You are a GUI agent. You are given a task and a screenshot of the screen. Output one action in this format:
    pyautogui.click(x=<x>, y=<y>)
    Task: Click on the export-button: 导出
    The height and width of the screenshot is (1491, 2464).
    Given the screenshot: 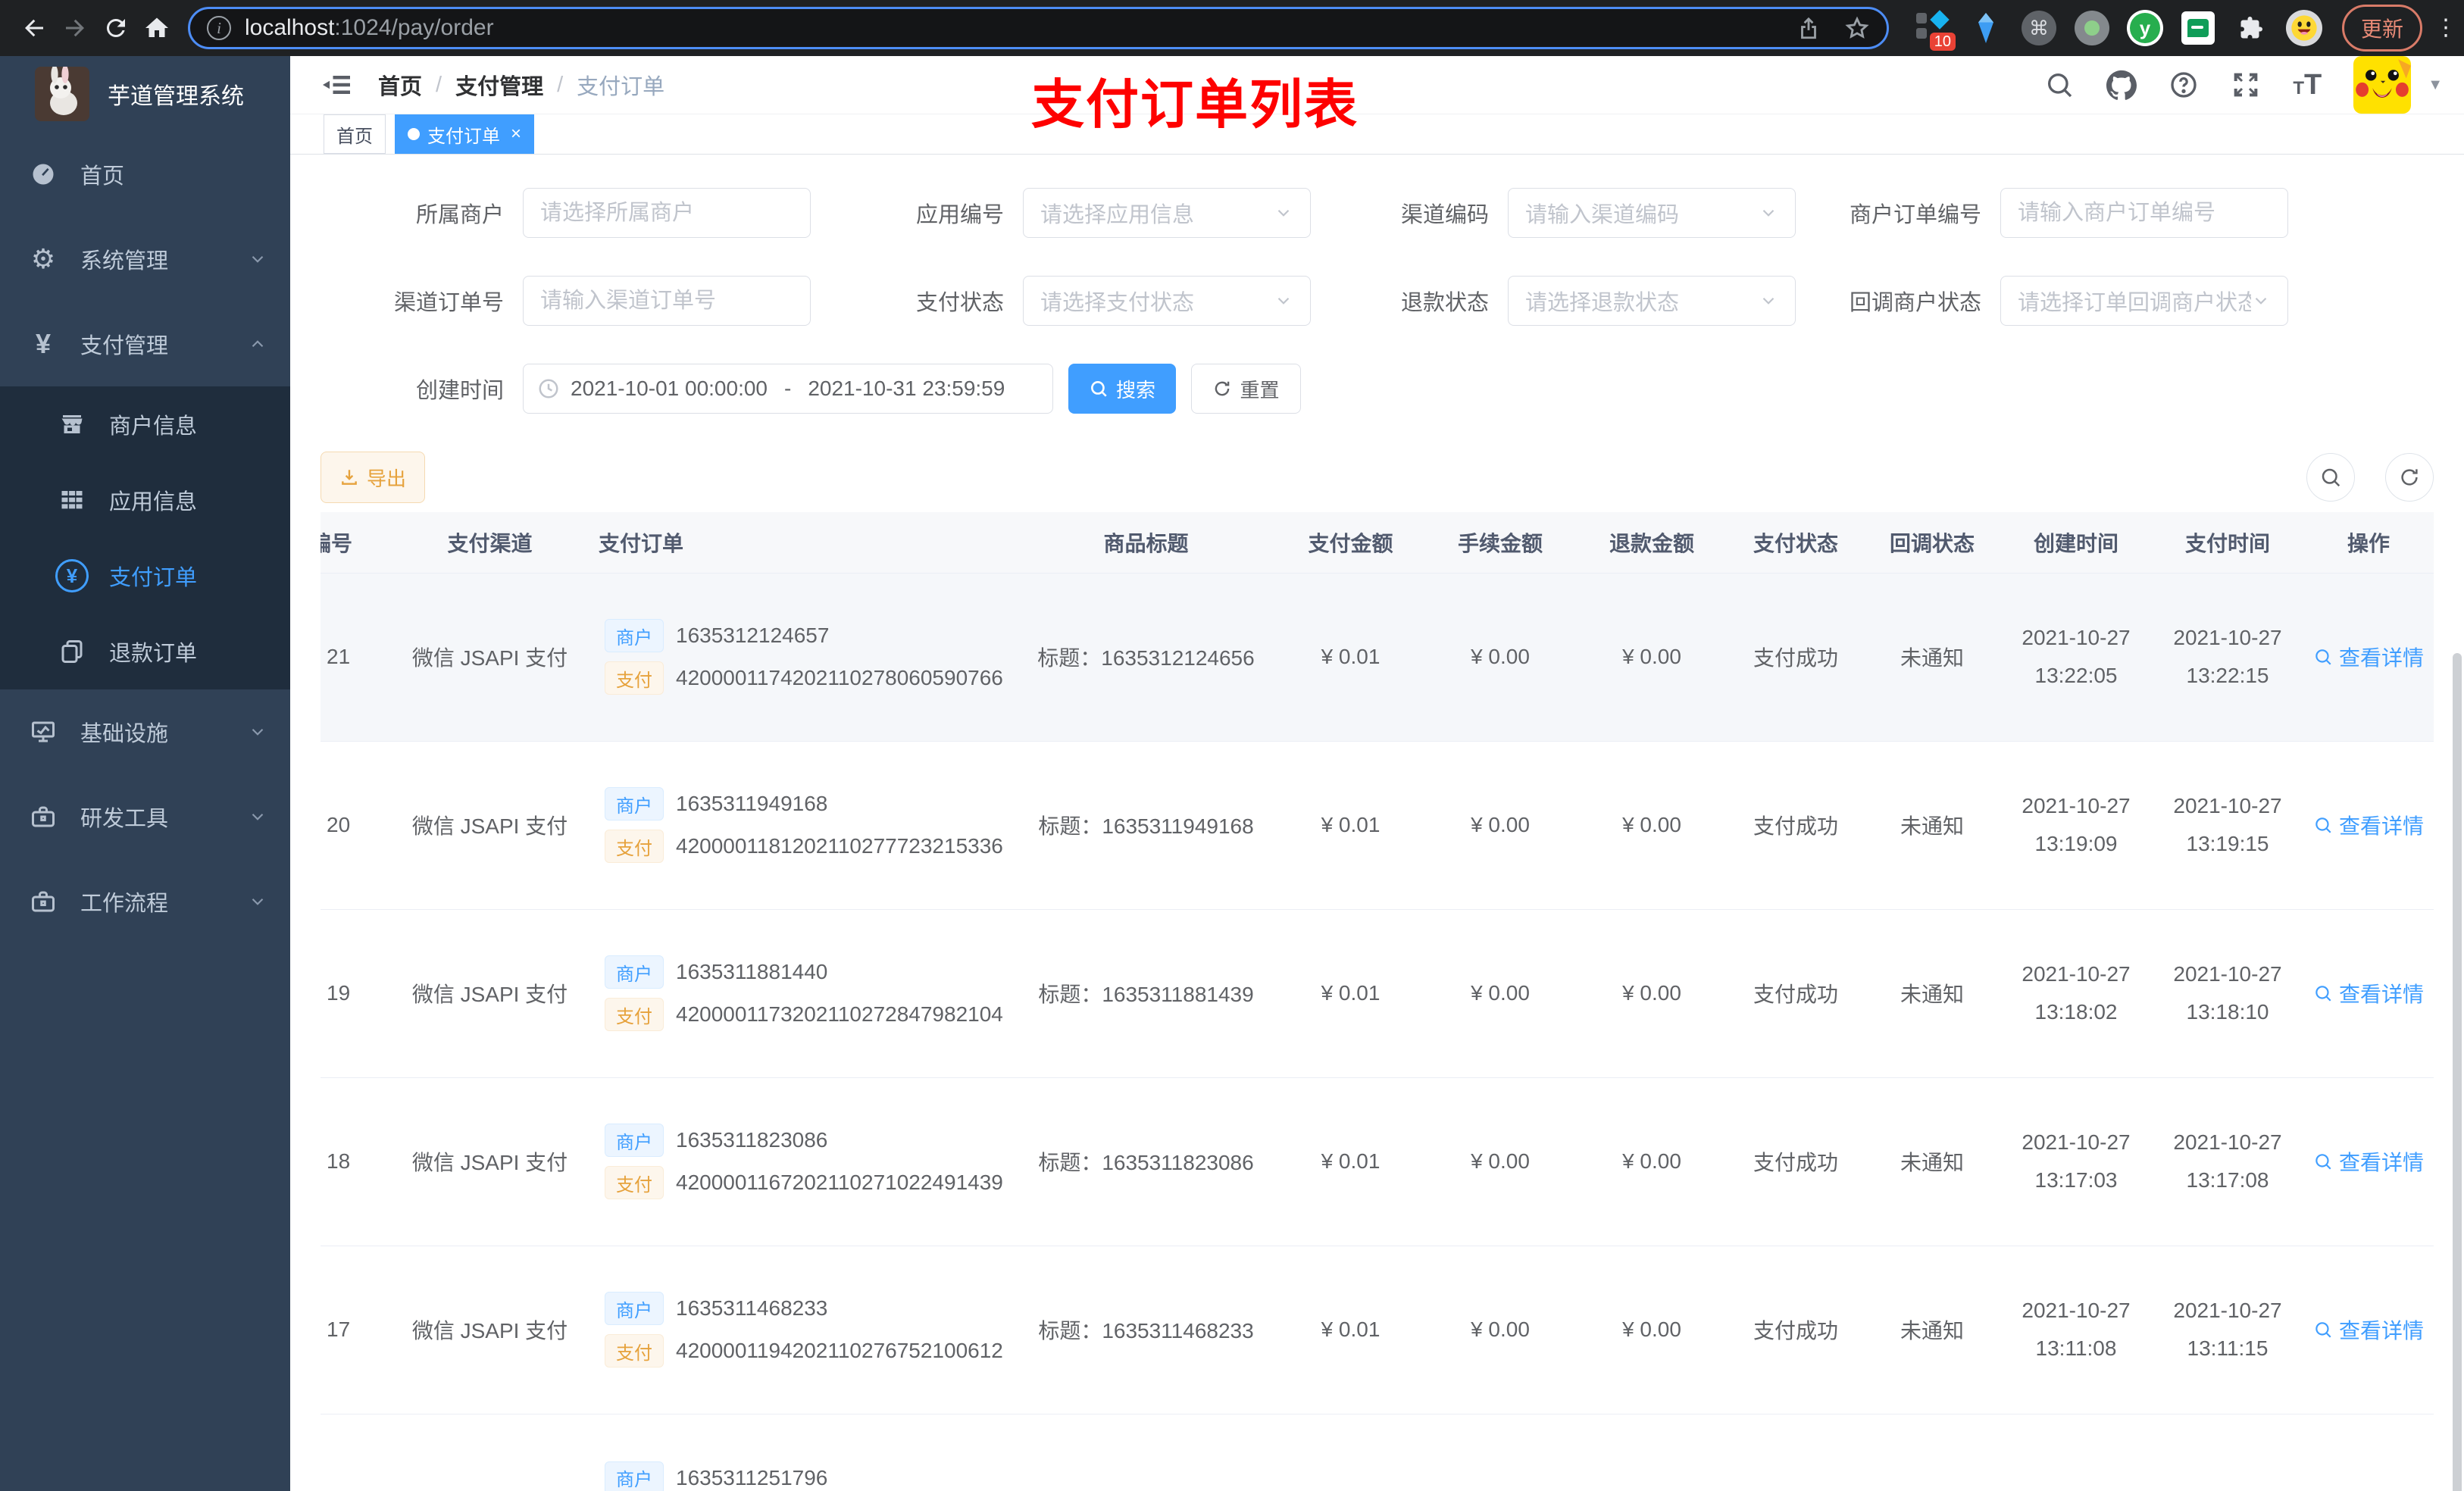 What is the action you would take?
    pyautogui.click(x=373, y=477)
    